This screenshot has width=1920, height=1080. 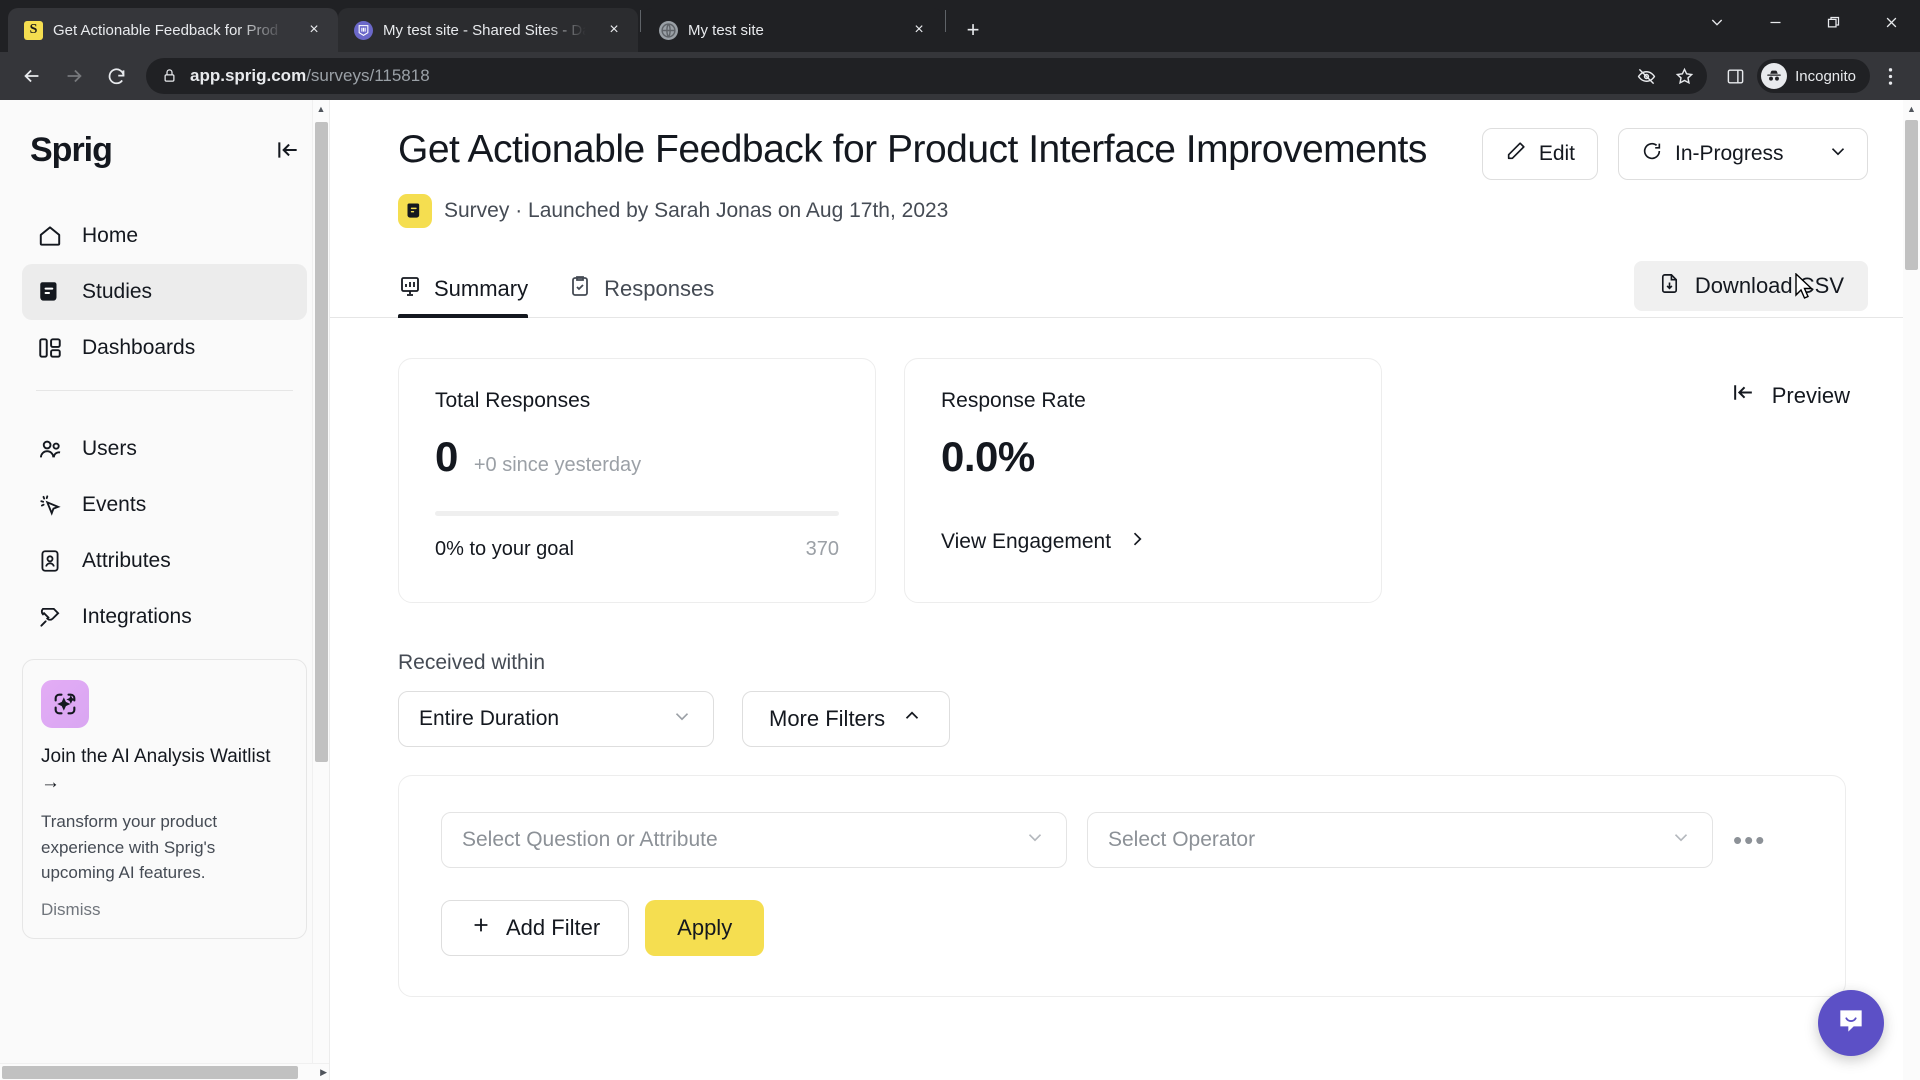 What do you see at coordinates (489, 718) in the screenshot?
I see `duration-value: Entire Duration` at bounding box center [489, 718].